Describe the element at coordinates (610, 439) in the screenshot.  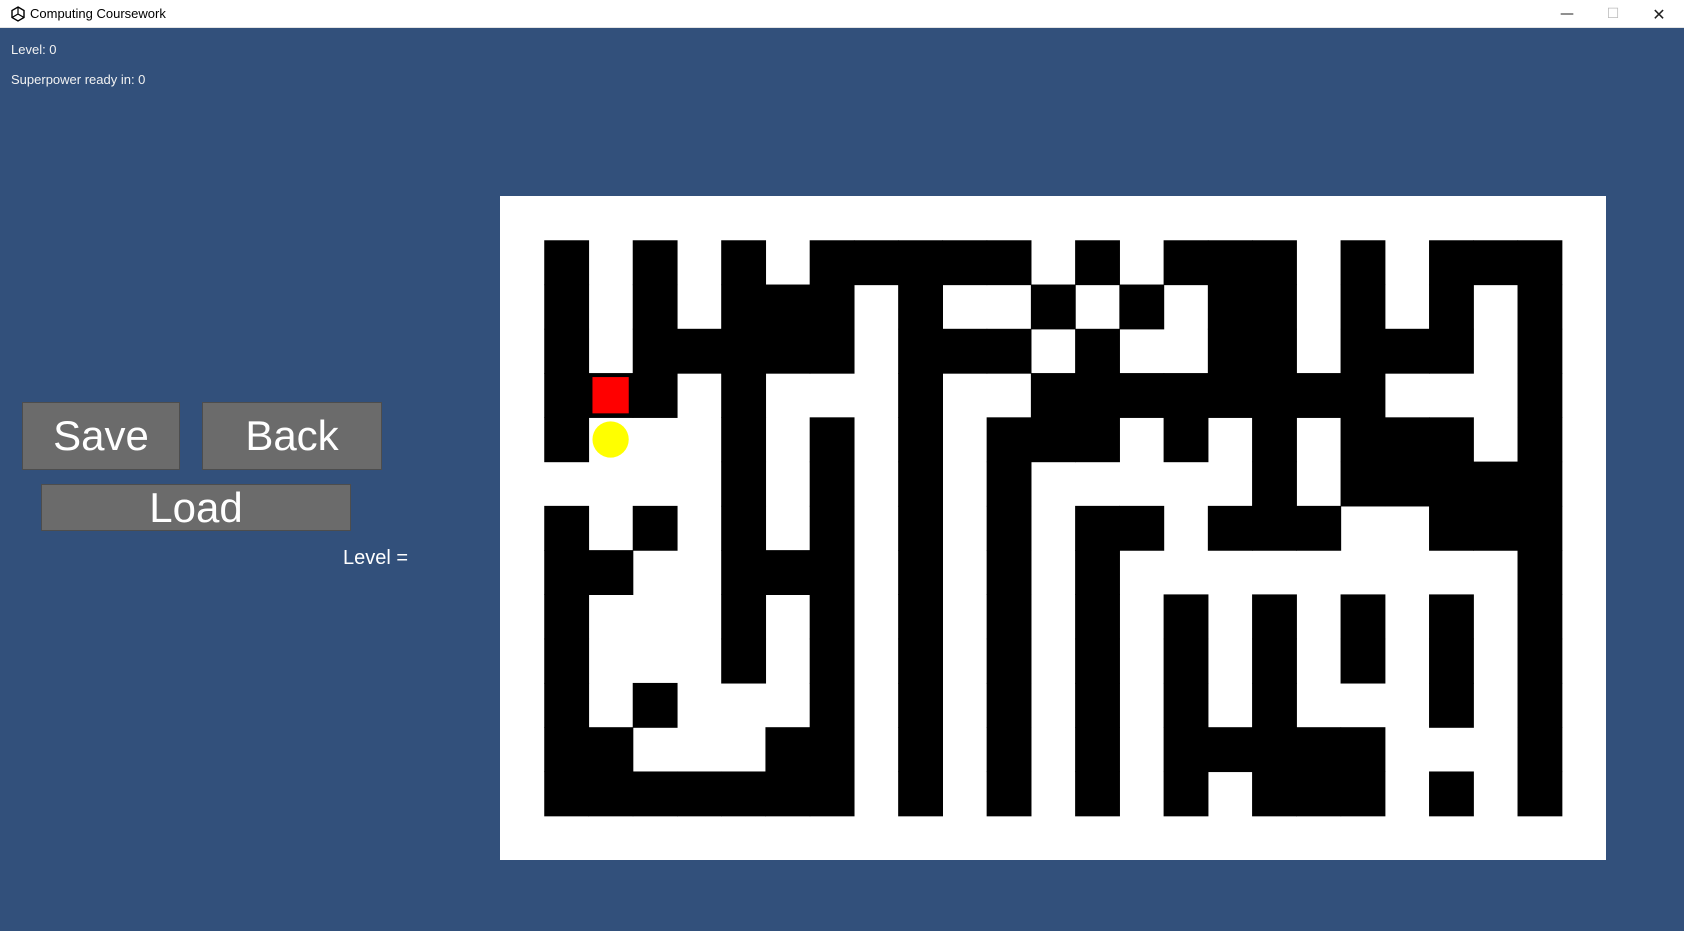
I see `player-ball` at that location.